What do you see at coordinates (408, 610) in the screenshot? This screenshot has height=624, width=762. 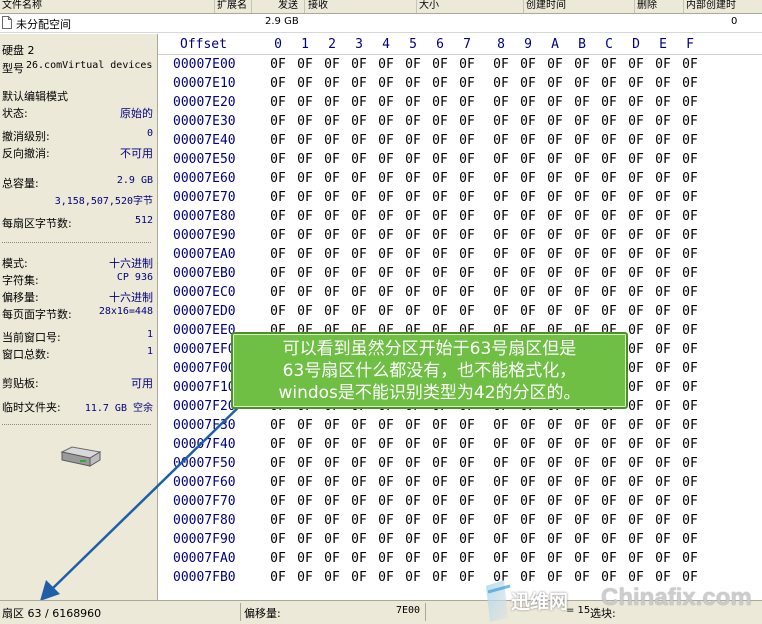 I see `status-offset-value: 7E00` at bounding box center [408, 610].